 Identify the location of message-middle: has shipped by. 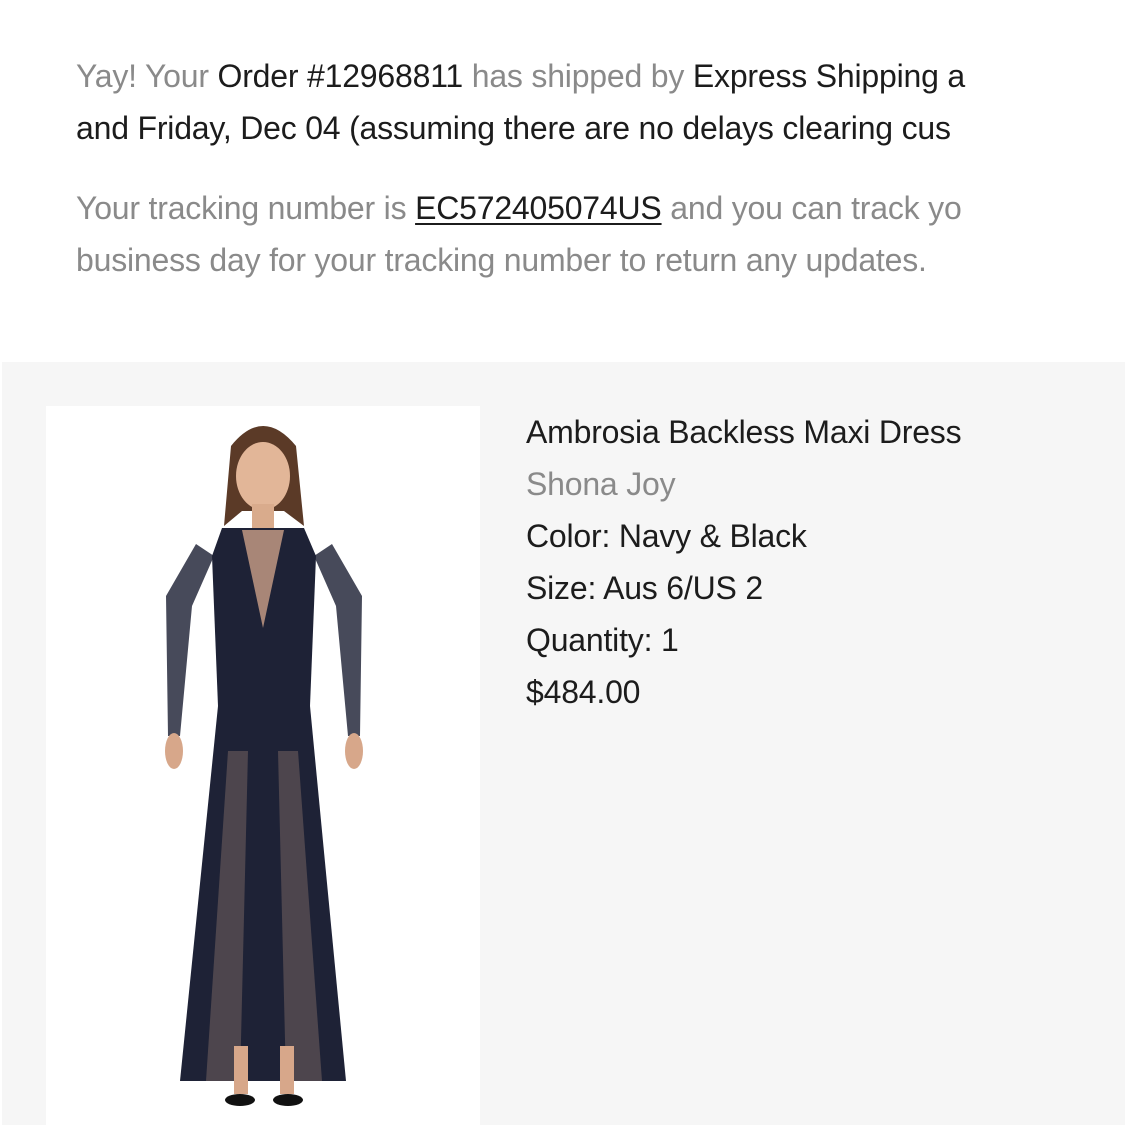
(578, 76).